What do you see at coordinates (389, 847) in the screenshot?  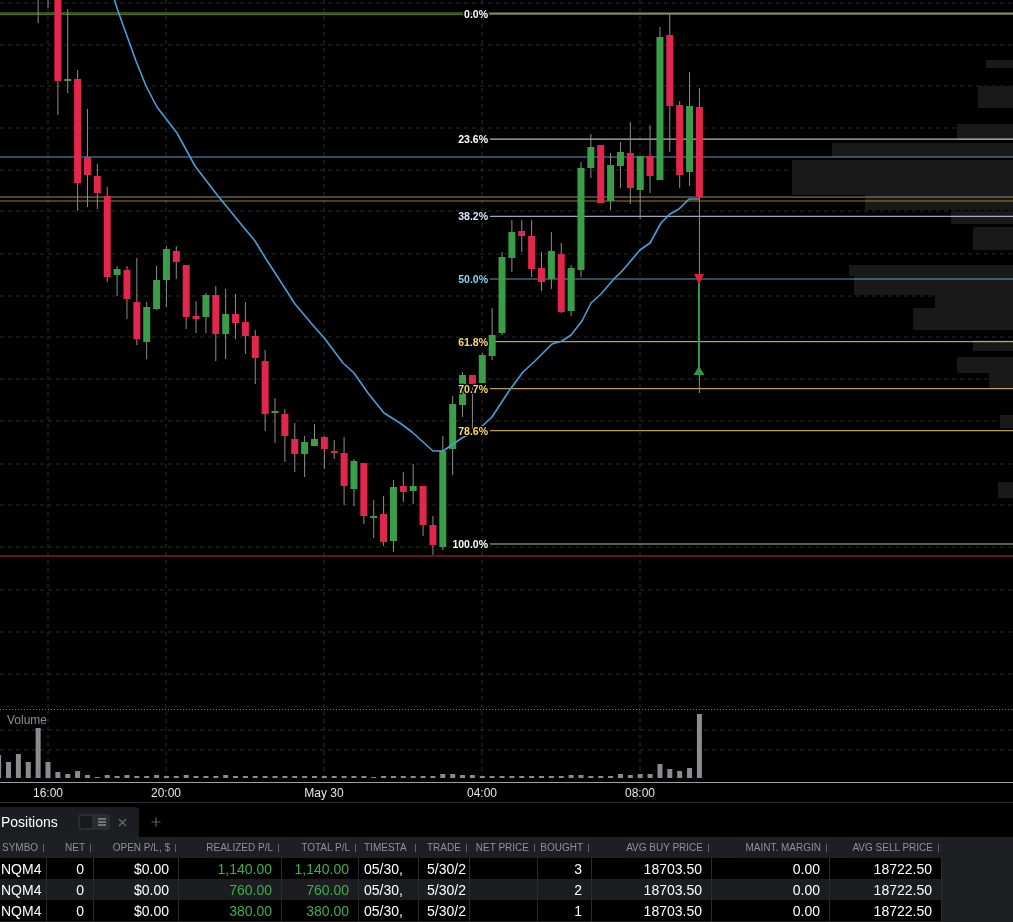 I see `column-header: TIMESTA` at bounding box center [389, 847].